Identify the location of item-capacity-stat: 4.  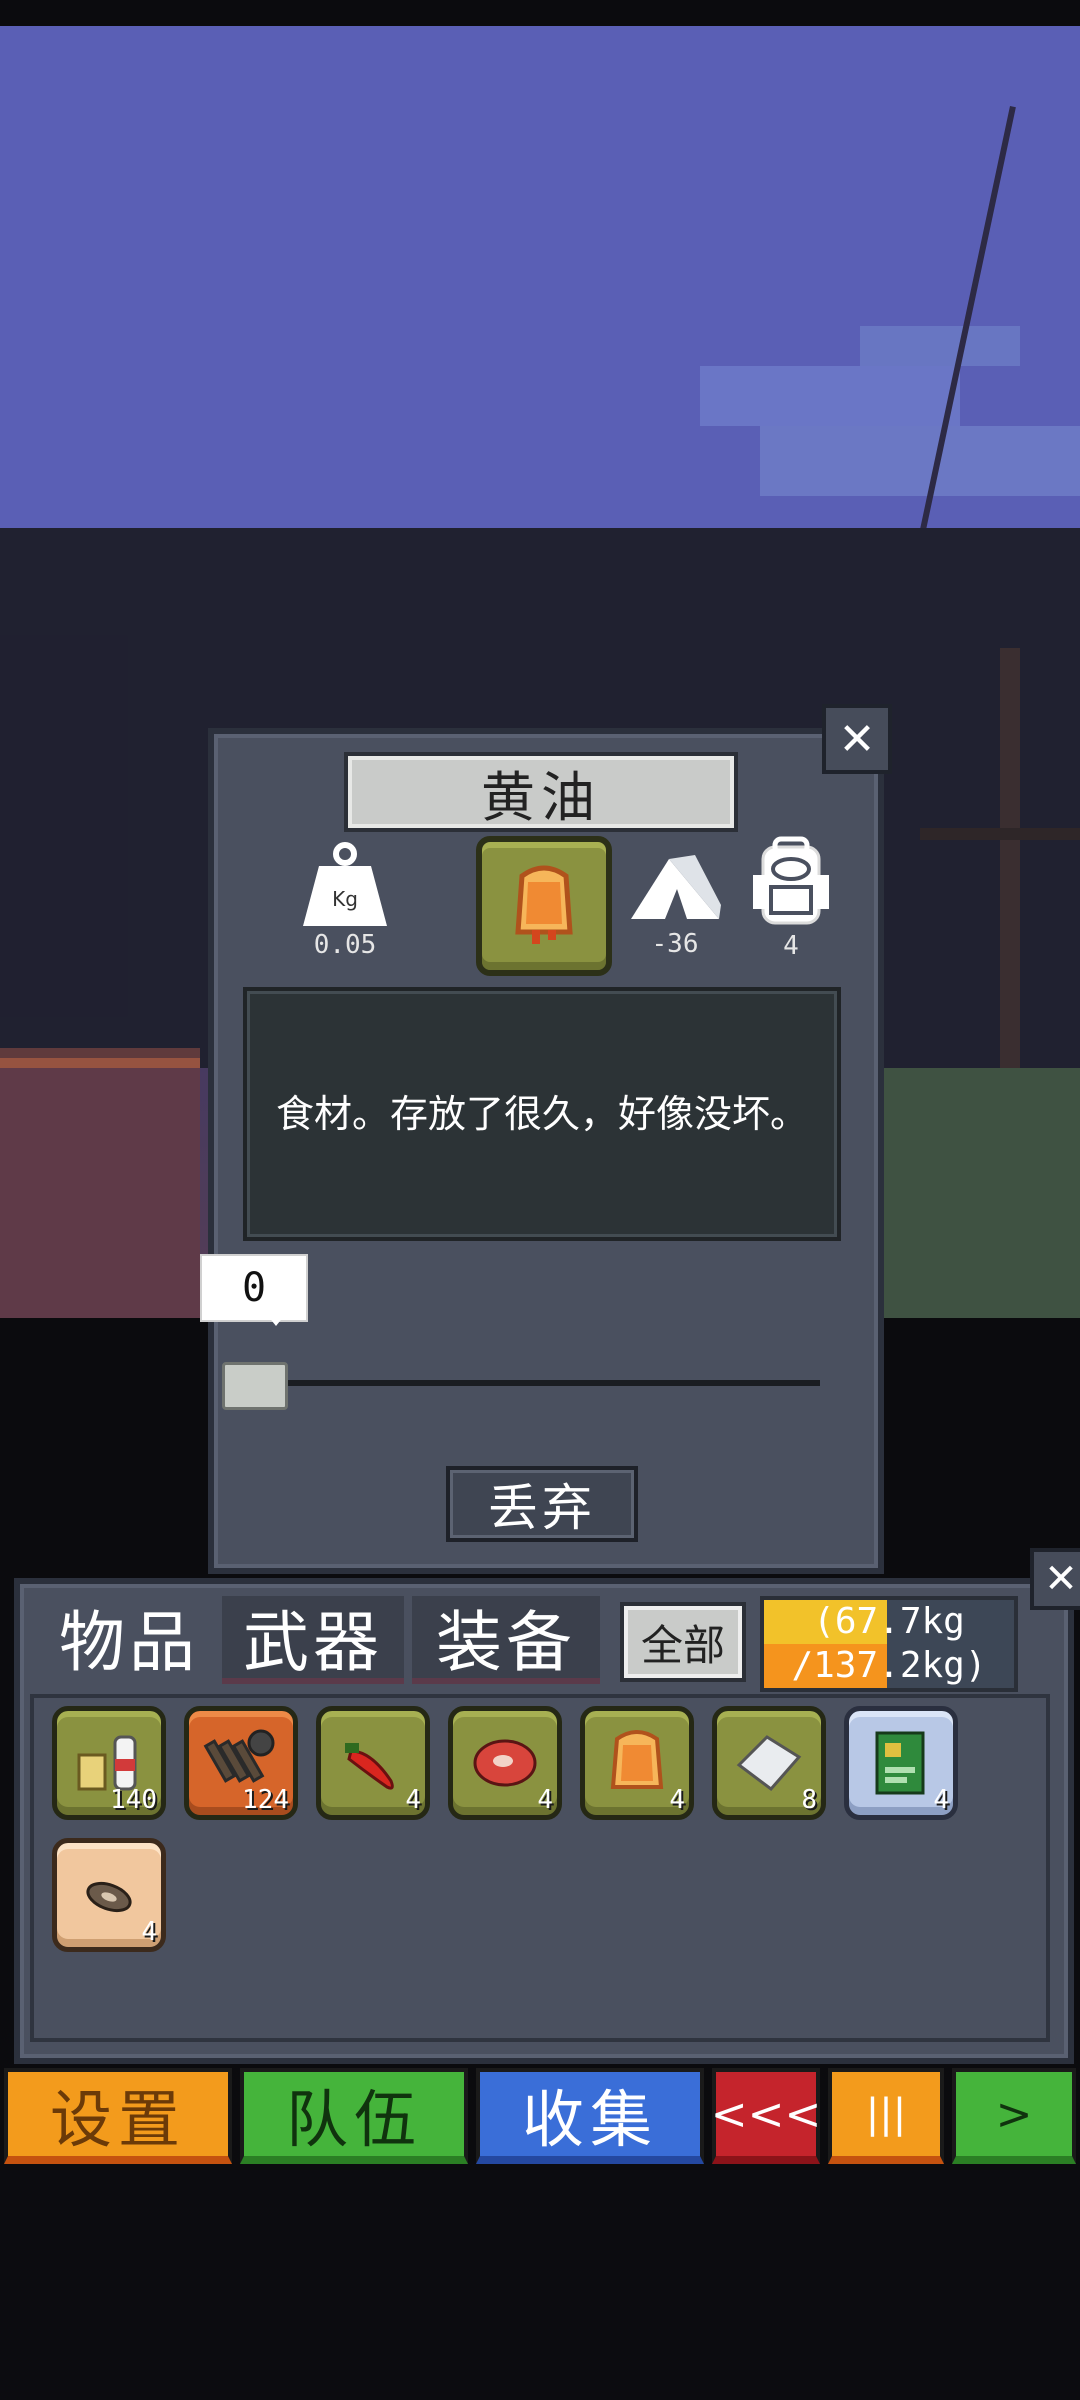
(791, 898).